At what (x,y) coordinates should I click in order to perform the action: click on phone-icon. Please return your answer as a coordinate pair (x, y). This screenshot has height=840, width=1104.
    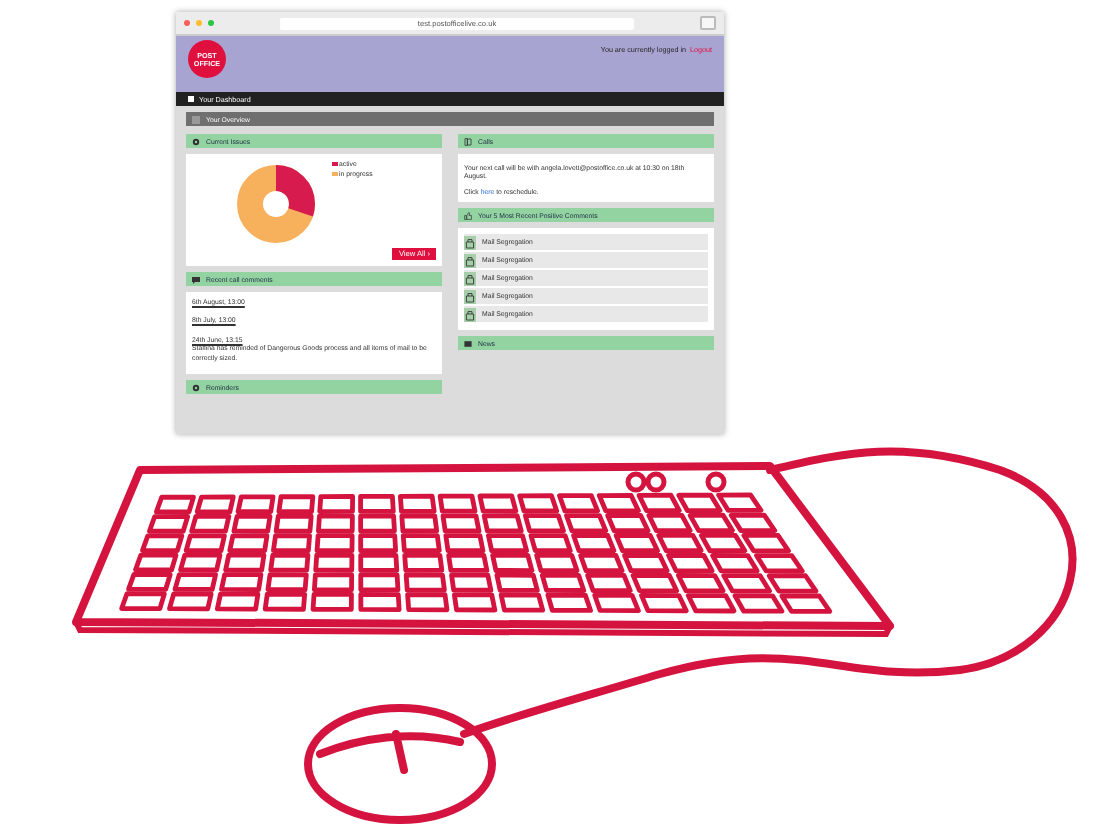
    Looking at the image, I should click on (468, 141).